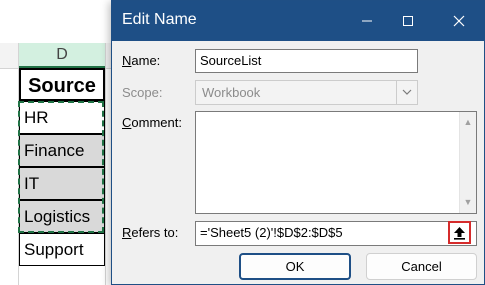  I want to click on cell-d2: HR, so click(62, 117).